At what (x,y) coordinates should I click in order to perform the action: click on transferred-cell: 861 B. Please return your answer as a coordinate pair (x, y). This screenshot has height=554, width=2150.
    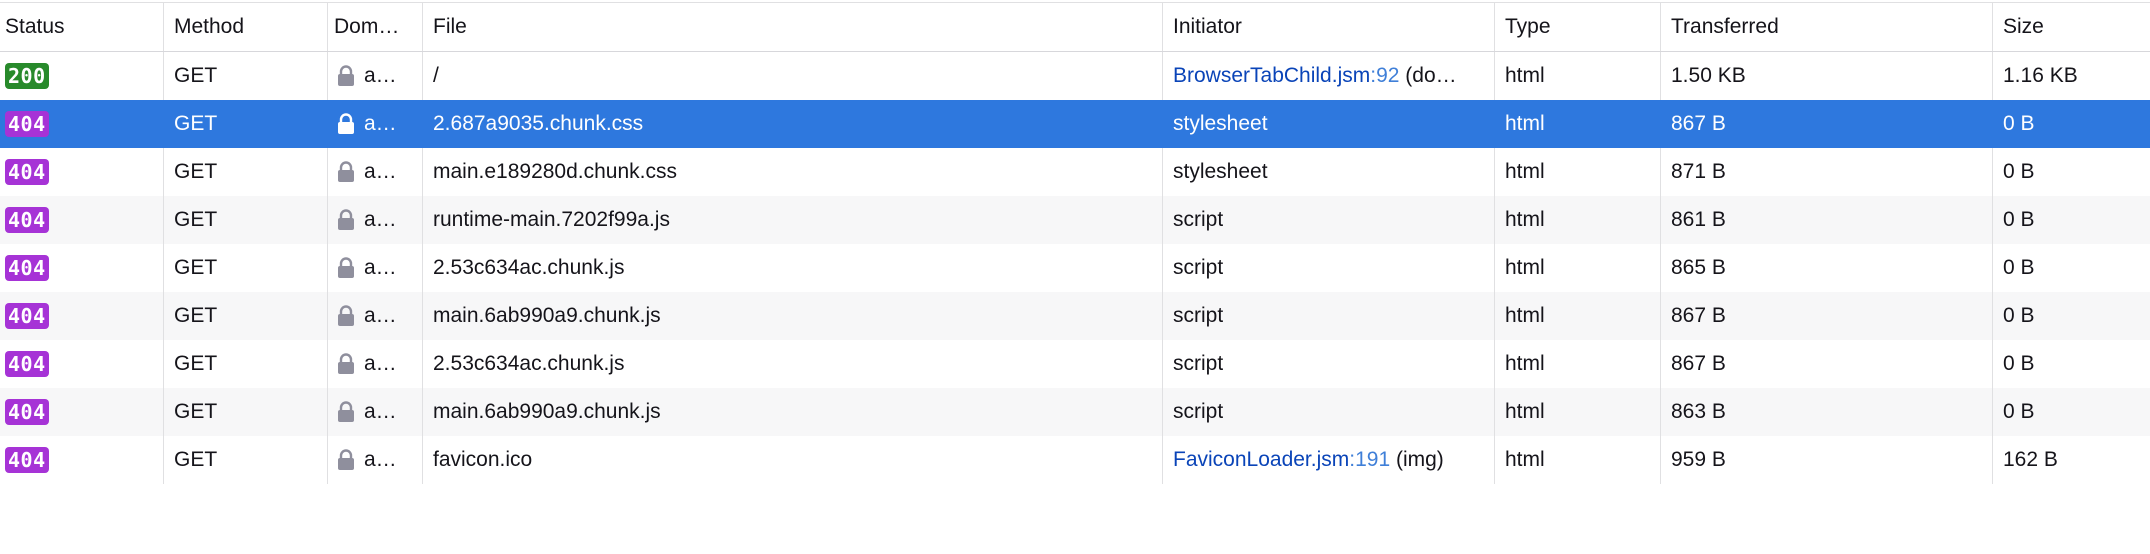
    Looking at the image, I should click on (1827, 220).